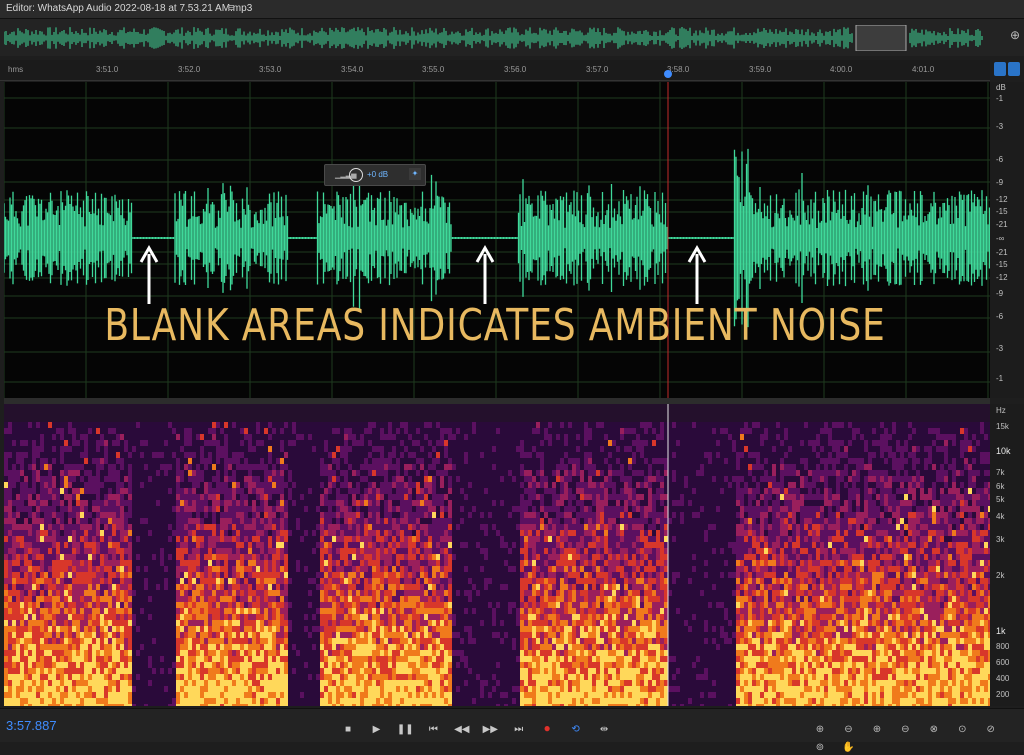 This screenshot has width=1024, height=755. I want to click on zoom-out-amplitude-icon: ⊖, so click(848, 730).